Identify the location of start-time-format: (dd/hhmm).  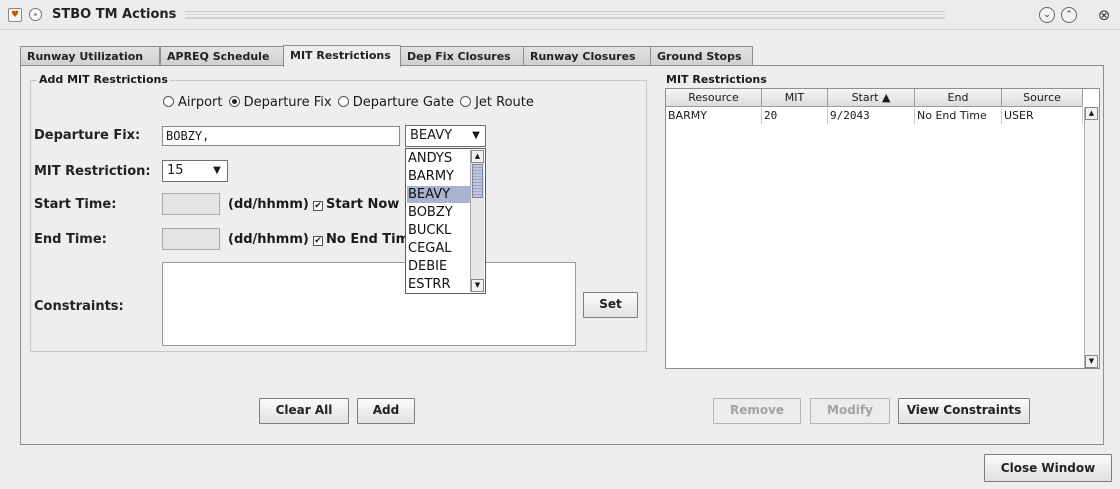
(268, 204).